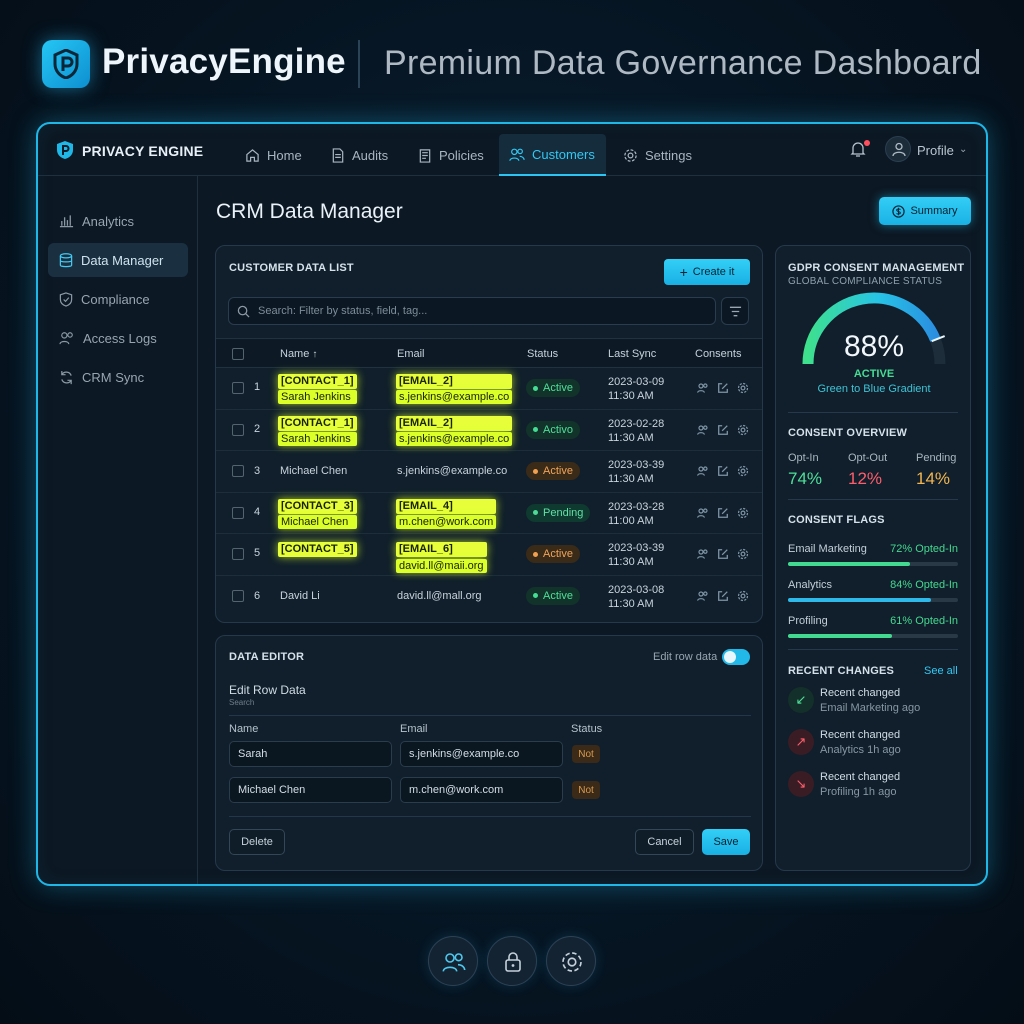 The height and width of the screenshot is (1024, 1024). I want to click on contact-name: Sarah Jenkins, so click(317, 397).